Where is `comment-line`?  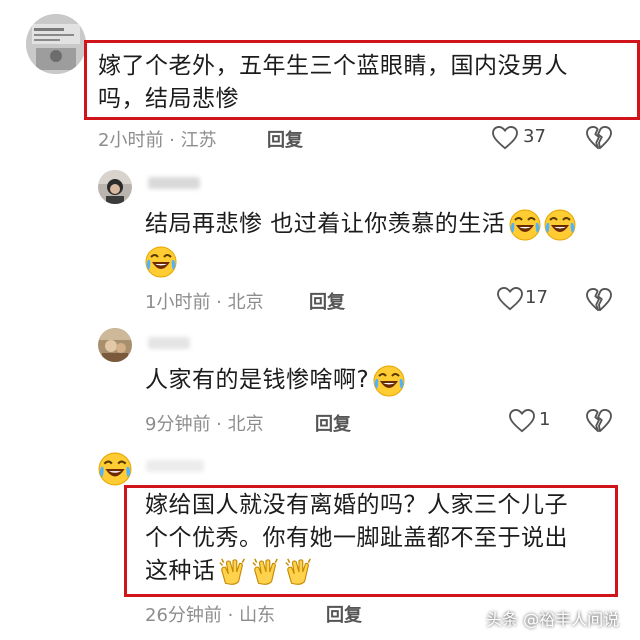
comment-line is located at coordinates (360, 261).